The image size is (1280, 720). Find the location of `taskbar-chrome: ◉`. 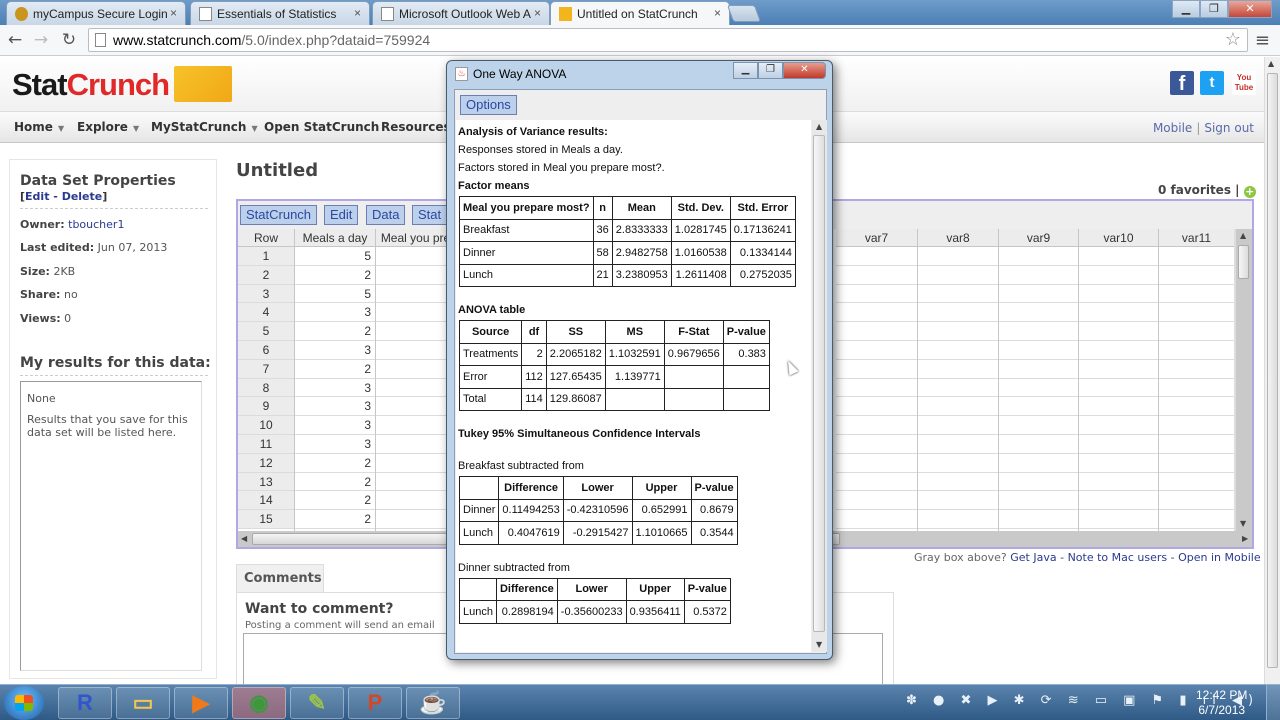

taskbar-chrome: ◉ is located at coordinates (259, 703).